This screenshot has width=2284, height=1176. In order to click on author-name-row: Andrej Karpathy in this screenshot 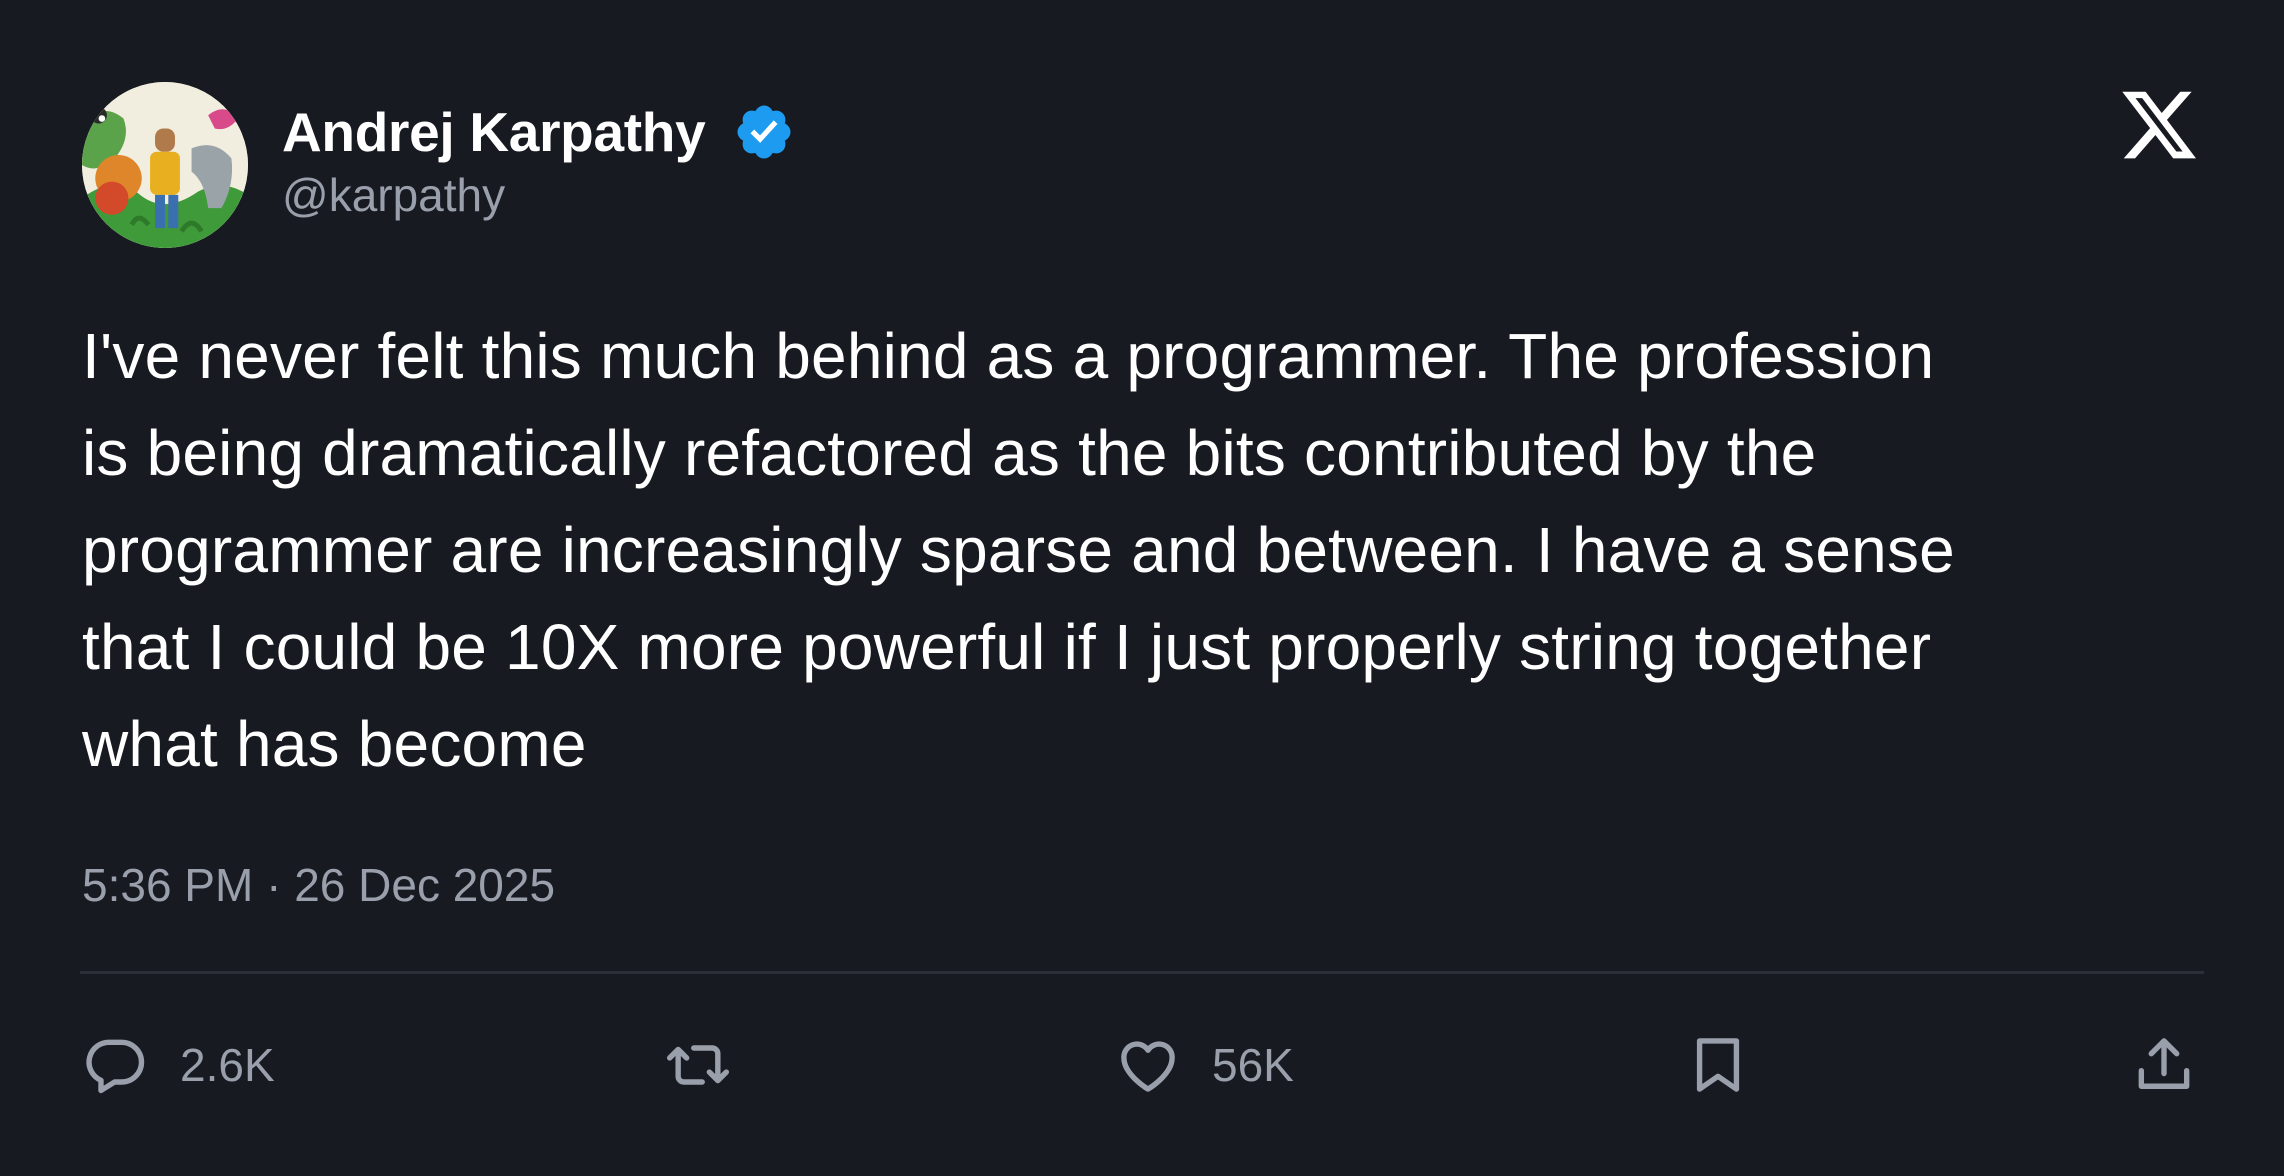, I will do `click(538, 132)`.